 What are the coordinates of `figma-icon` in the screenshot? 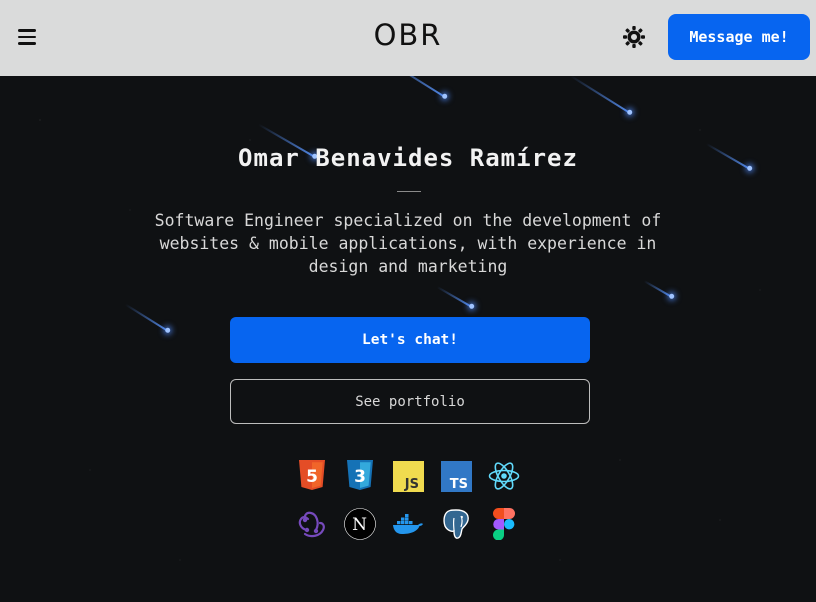 It's located at (504, 524).